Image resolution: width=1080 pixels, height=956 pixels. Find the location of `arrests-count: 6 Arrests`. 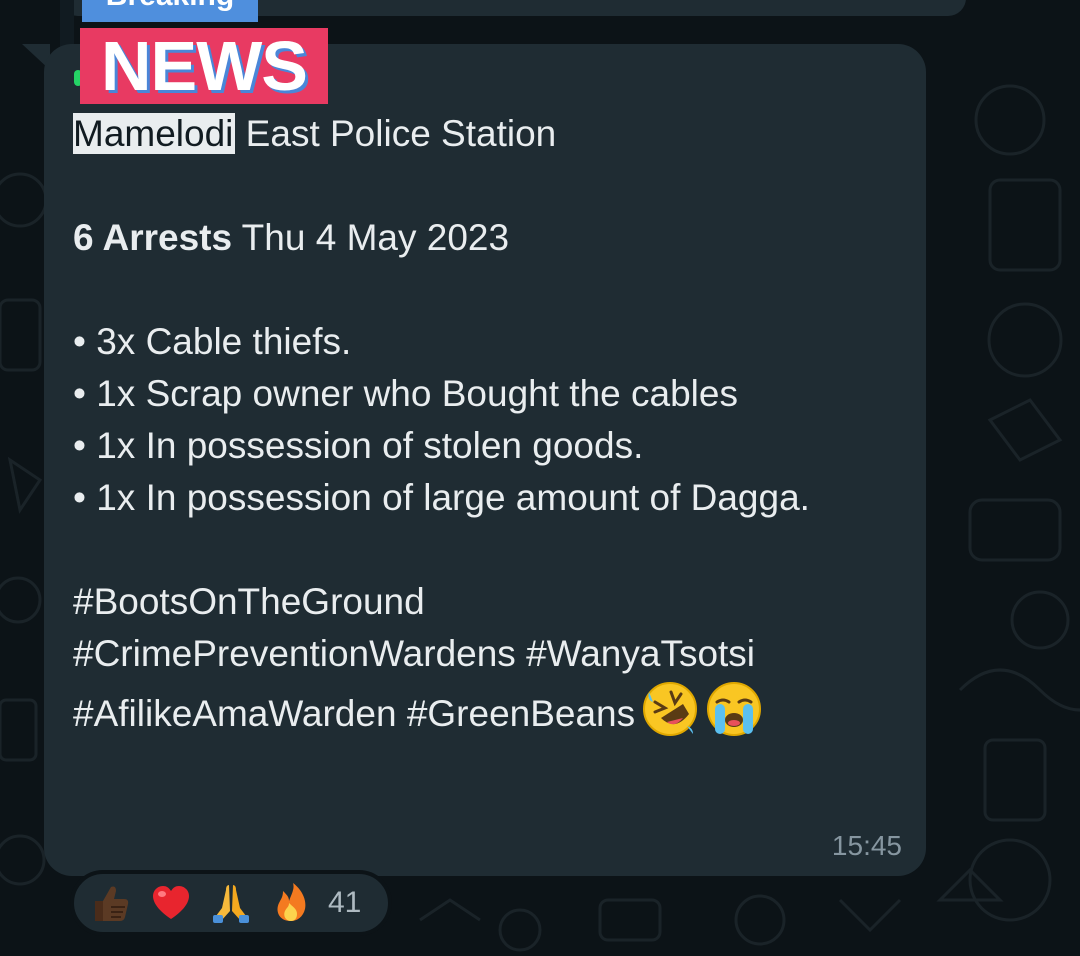

arrests-count: 6 Arrests is located at coordinates (153, 237).